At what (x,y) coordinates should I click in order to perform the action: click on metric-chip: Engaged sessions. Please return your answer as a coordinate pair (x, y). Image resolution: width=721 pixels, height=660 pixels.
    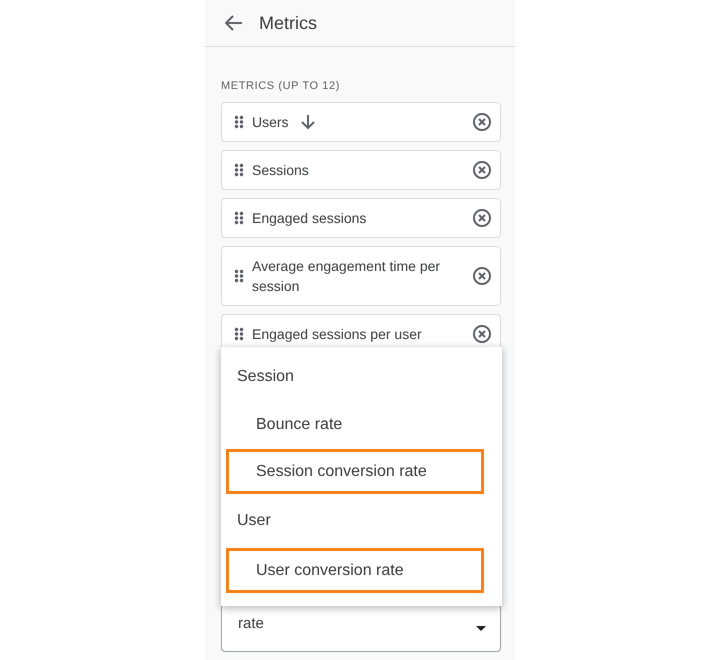
    Looking at the image, I should click on (361, 218).